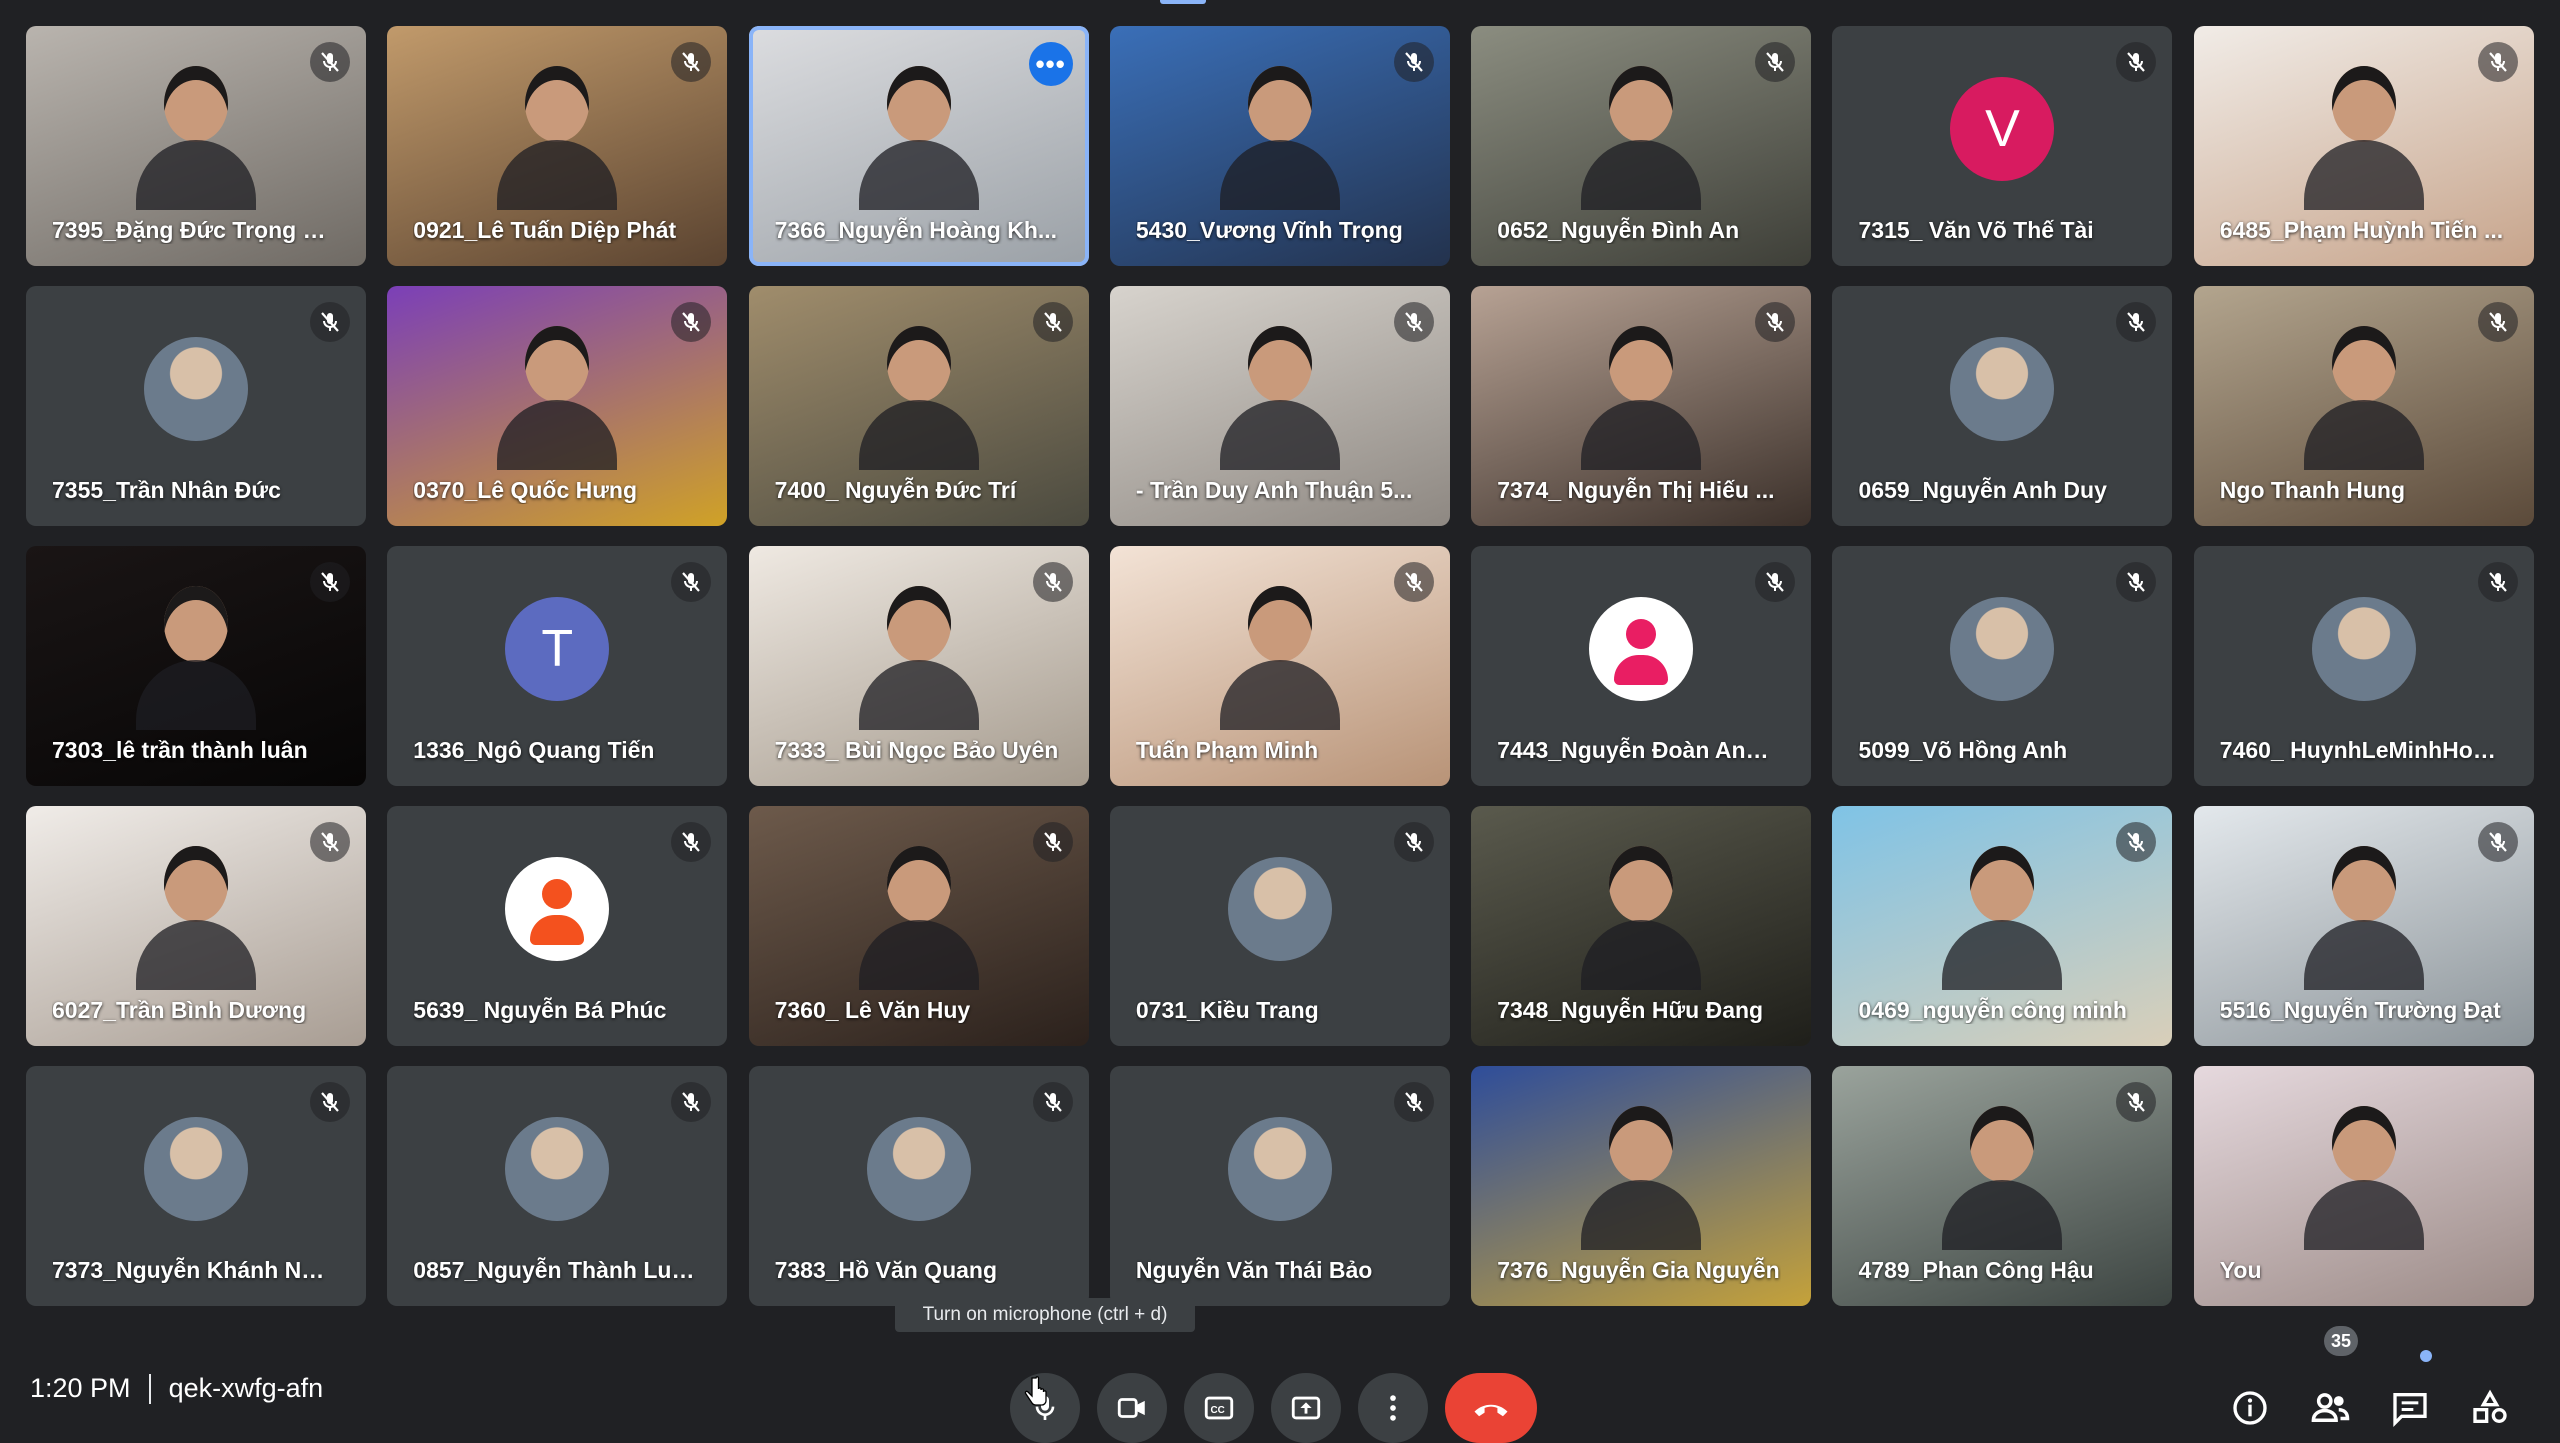 This screenshot has width=2560, height=1443. I want to click on tile-more-options-button: •••, so click(1050, 64).